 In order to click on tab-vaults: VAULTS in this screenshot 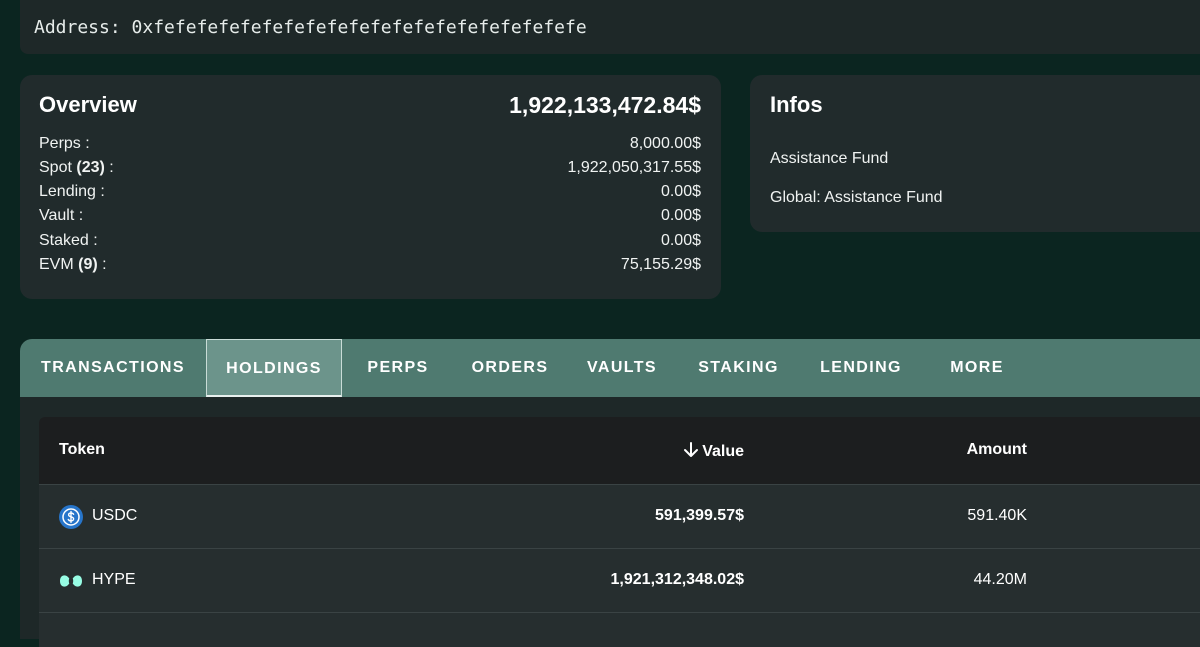, I will do `click(622, 368)`.